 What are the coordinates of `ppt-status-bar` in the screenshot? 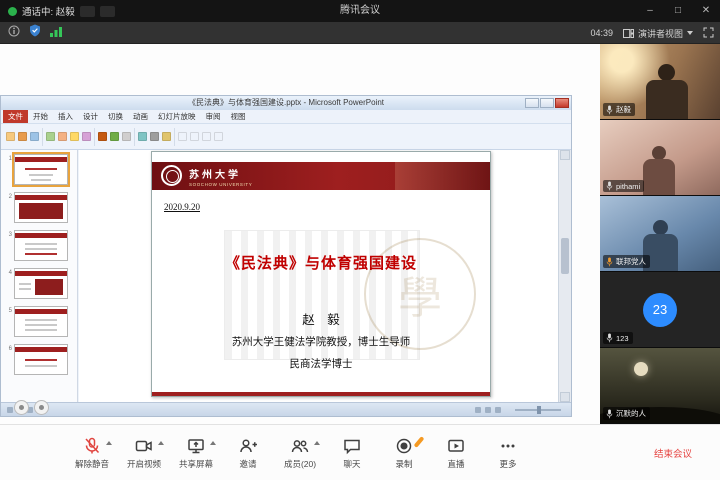 It's located at (286, 409).